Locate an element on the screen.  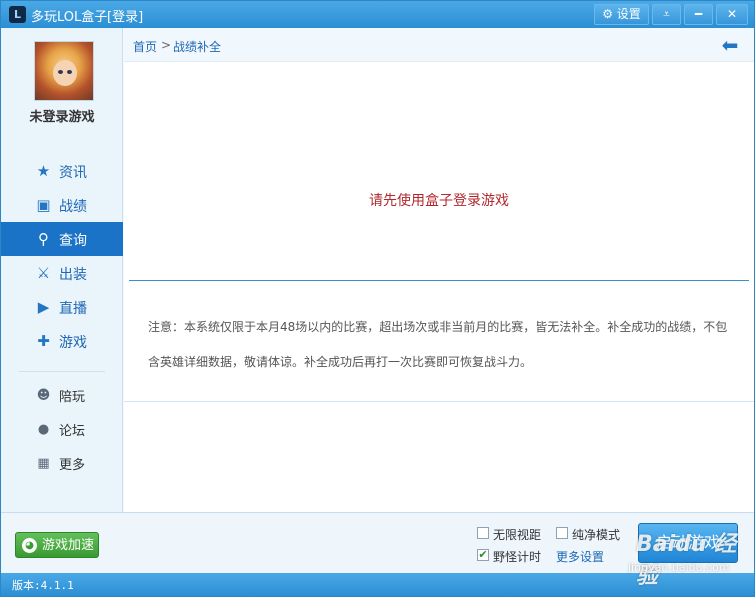
sidebar-item-label: 游戏 is located at coordinates (73, 343).